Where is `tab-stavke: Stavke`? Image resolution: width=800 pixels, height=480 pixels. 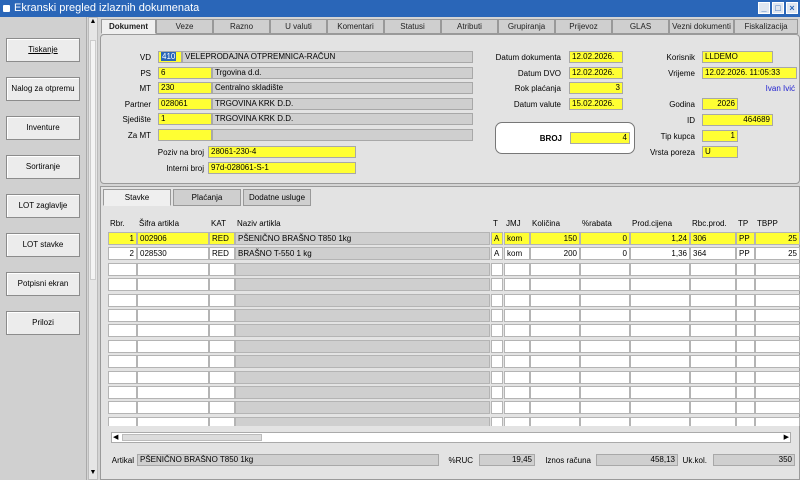
tab-stavke: Stavke is located at coordinates (137, 197).